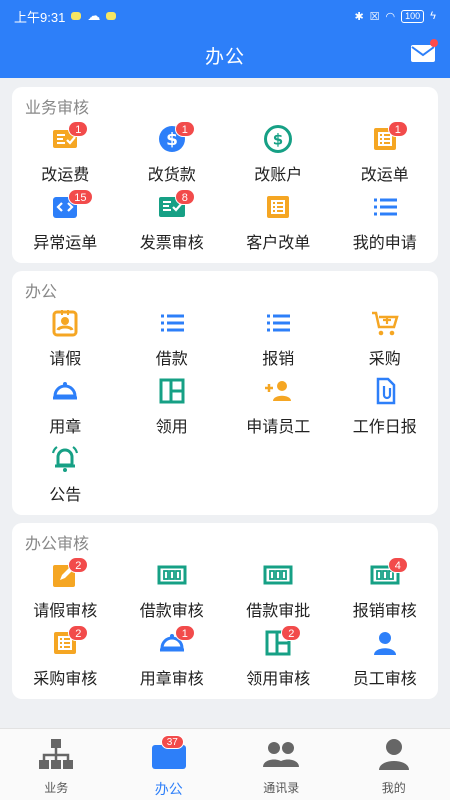  I want to click on grid-item-label: 员工审核, so click(384, 679).